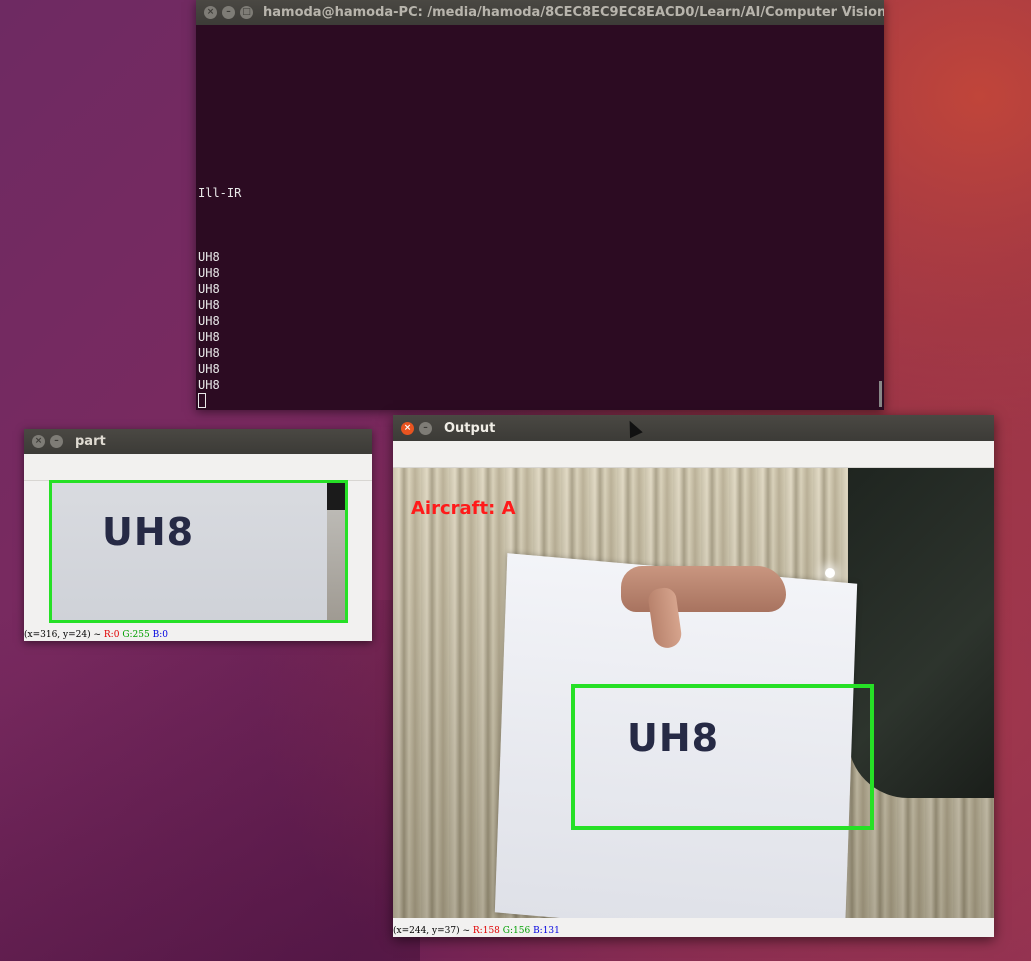 The width and height of the screenshot is (1031, 961). Describe the element at coordinates (432, 931) in the screenshot. I see `status-coords: (x=244, y=37) ~` at that location.